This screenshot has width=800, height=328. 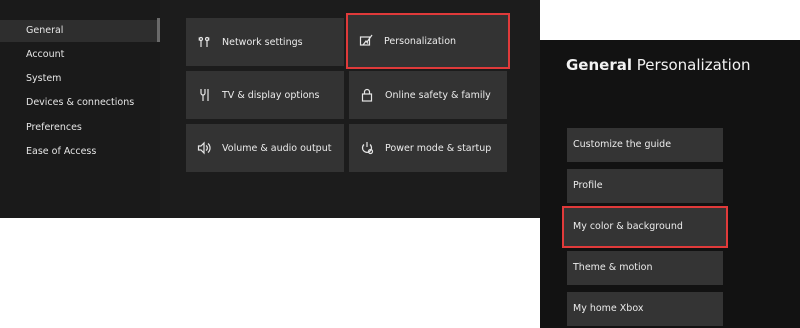 I want to click on sidebar-item-system: System, so click(x=78, y=79).